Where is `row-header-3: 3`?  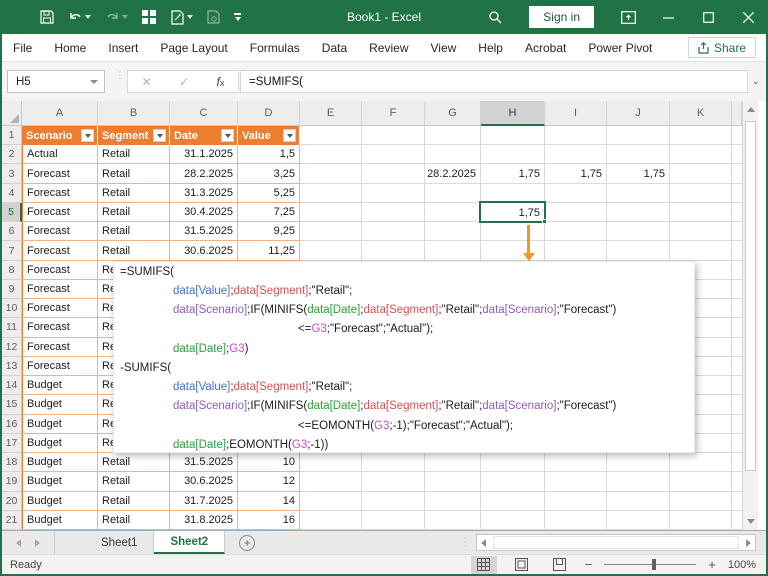 row-header-3: 3 is located at coordinates (12, 174).